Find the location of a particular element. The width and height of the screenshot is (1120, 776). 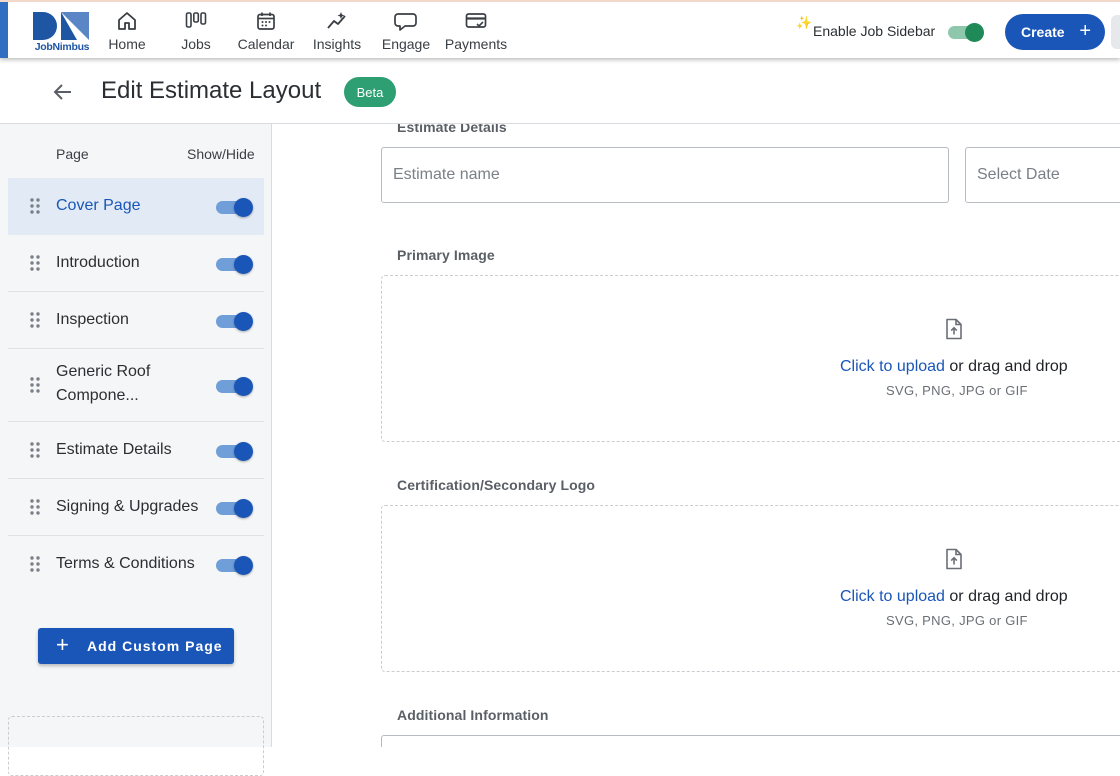

nav-home: Home is located at coordinates (127, 32).